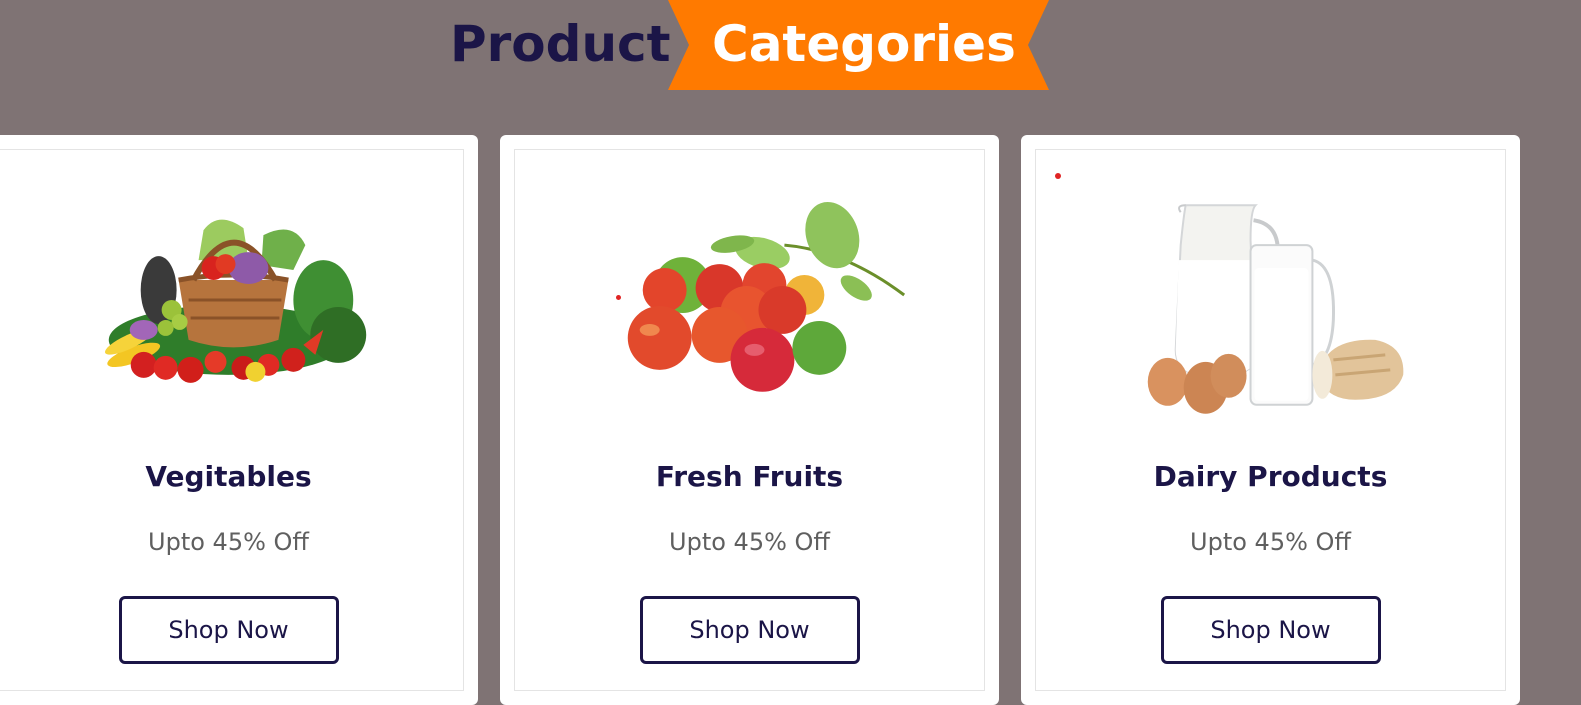  I want to click on shop-now-button-fresh-fruits: Shop Now, so click(749, 630).